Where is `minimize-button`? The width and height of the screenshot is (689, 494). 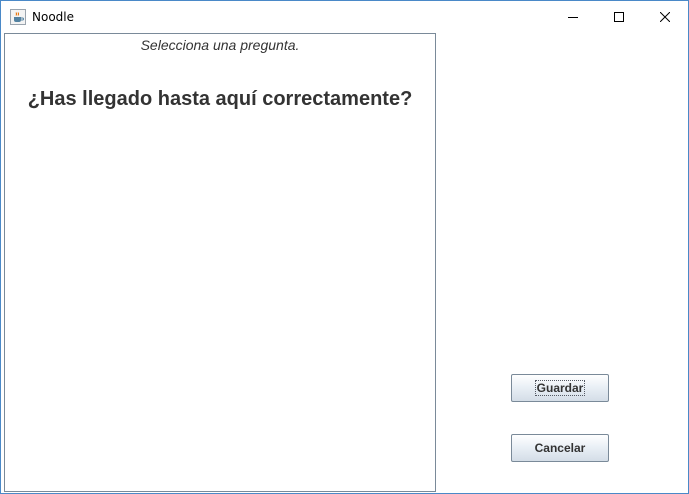 minimize-button is located at coordinates (573, 16).